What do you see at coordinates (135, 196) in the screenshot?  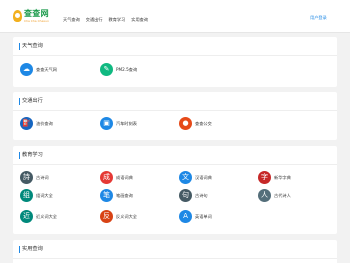 I see `tool-item-stroke: 笔笔画查询` at bounding box center [135, 196].